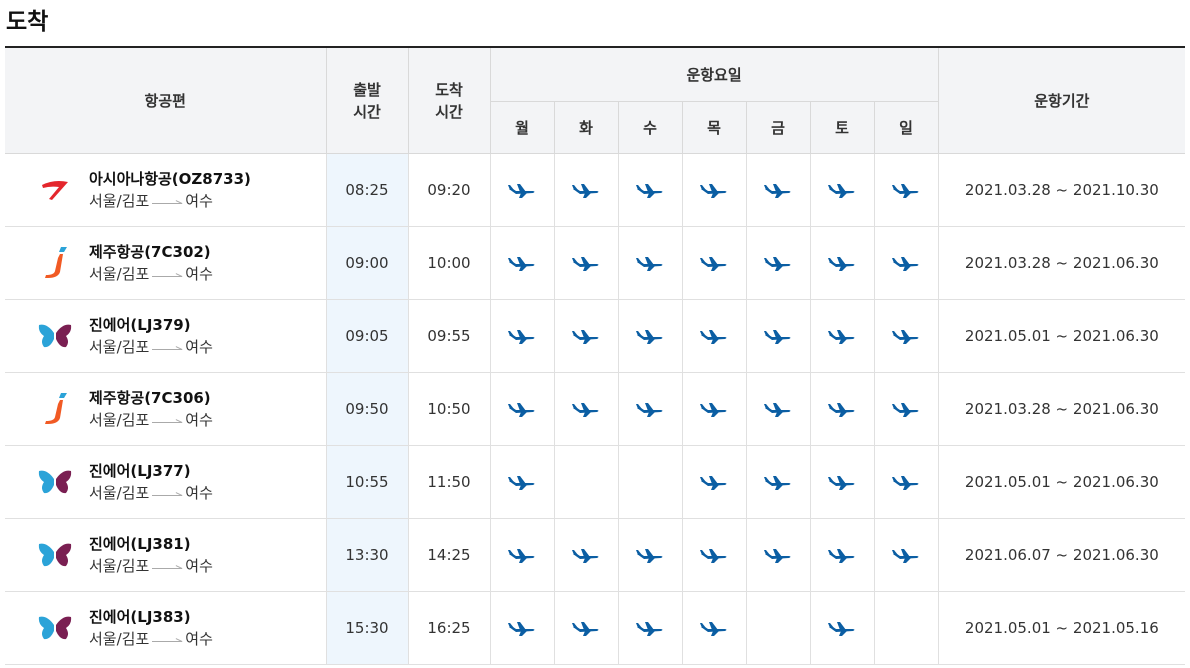 The height and width of the screenshot is (668, 1190). Describe the element at coordinates (166, 100) in the screenshot. I see `header-flight: 항공편` at that location.